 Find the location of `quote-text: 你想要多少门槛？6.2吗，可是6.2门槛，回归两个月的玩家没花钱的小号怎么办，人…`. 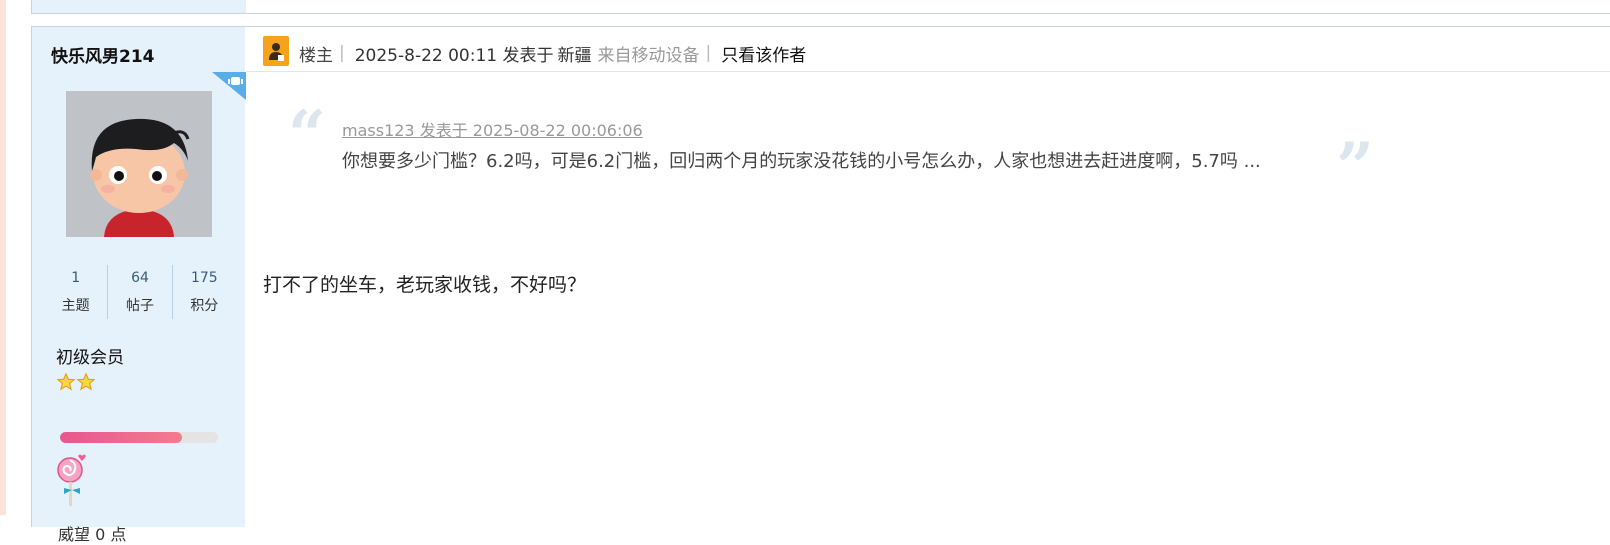

quote-text: 你想要多少门槛？6.2吗，可是6.2门槛，回归两个月的玩家没花钱的小号怎么办，人… is located at coordinates (801, 161).